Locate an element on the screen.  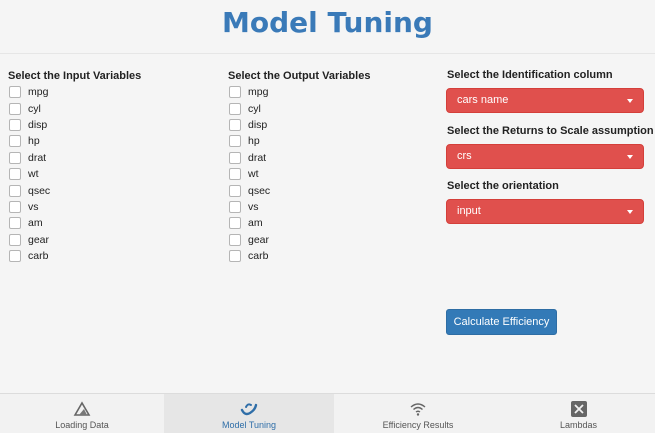
output-var-label: am is located at coordinates (255, 223).